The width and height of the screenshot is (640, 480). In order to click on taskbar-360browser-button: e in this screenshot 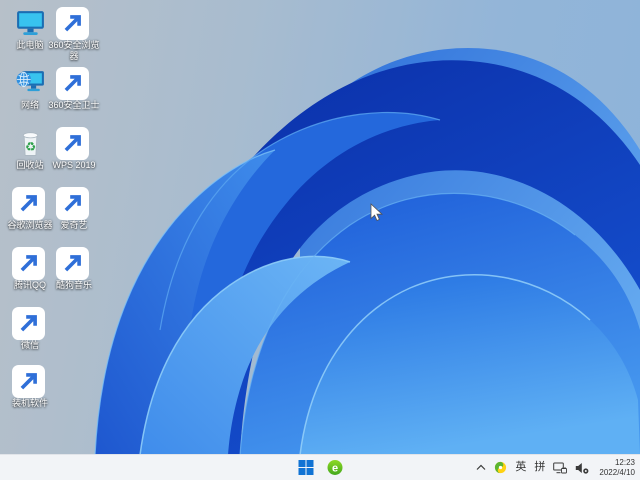, I will do `click(335, 467)`.